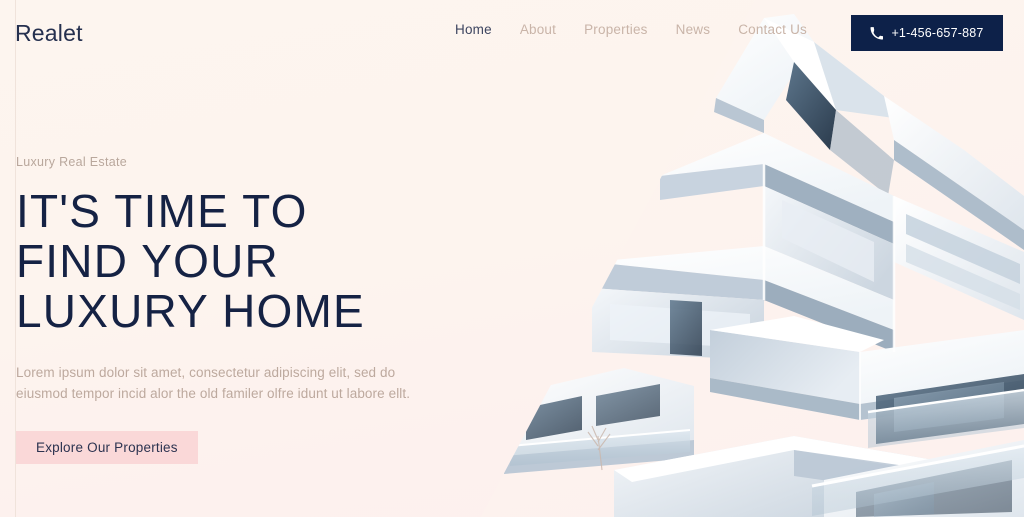 This screenshot has height=517, width=1024. I want to click on phone-cta-button: +1-456-657-887, so click(927, 33).